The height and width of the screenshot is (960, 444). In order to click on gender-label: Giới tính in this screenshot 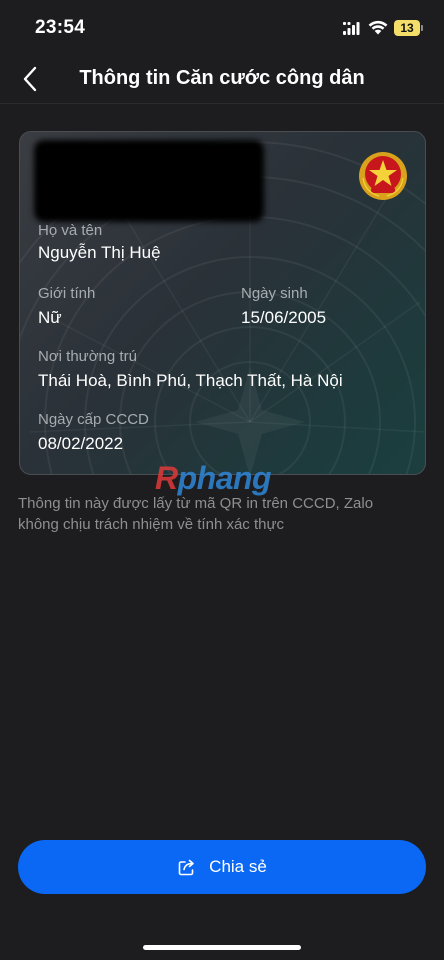, I will do `click(67, 293)`.